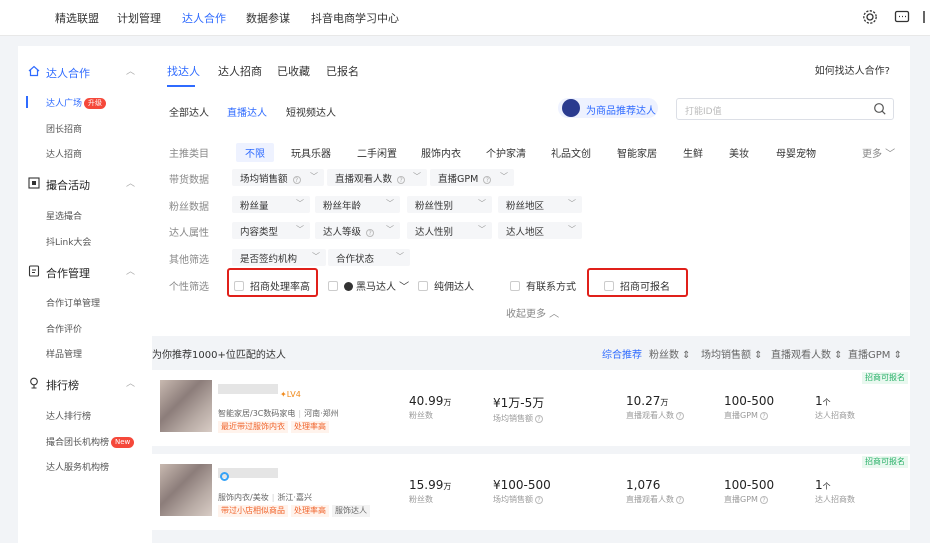 The width and height of the screenshot is (930, 543). What do you see at coordinates (85, 384) in the screenshot?
I see `sidebar-group-rankings: 排行榜 ︿` at bounding box center [85, 384].